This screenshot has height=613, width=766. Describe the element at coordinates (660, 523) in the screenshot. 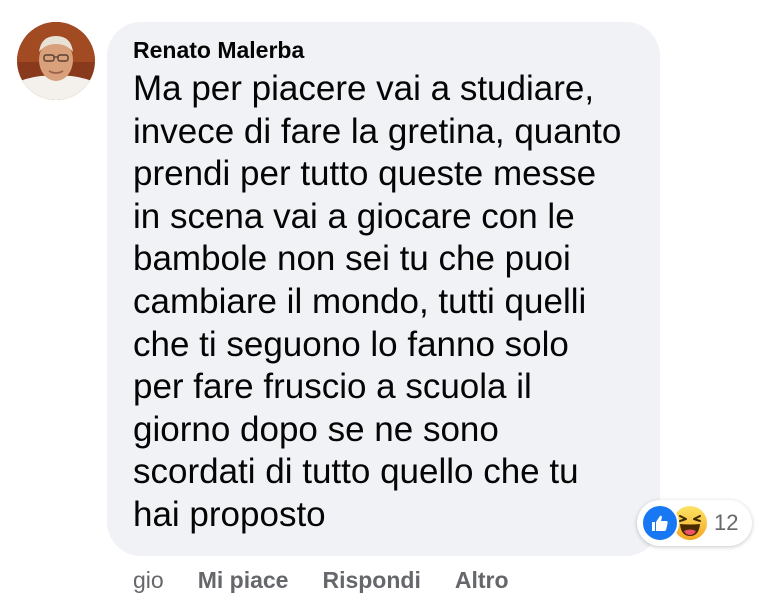

I see `like-icon` at that location.